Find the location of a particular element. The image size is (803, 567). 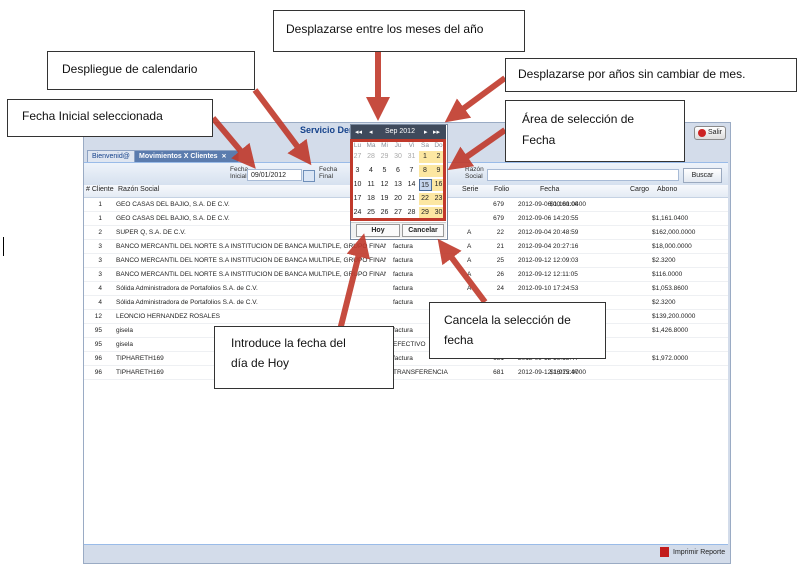

callout-cancelar: Cancela la selección de fecha is located at coordinates (517, 330).